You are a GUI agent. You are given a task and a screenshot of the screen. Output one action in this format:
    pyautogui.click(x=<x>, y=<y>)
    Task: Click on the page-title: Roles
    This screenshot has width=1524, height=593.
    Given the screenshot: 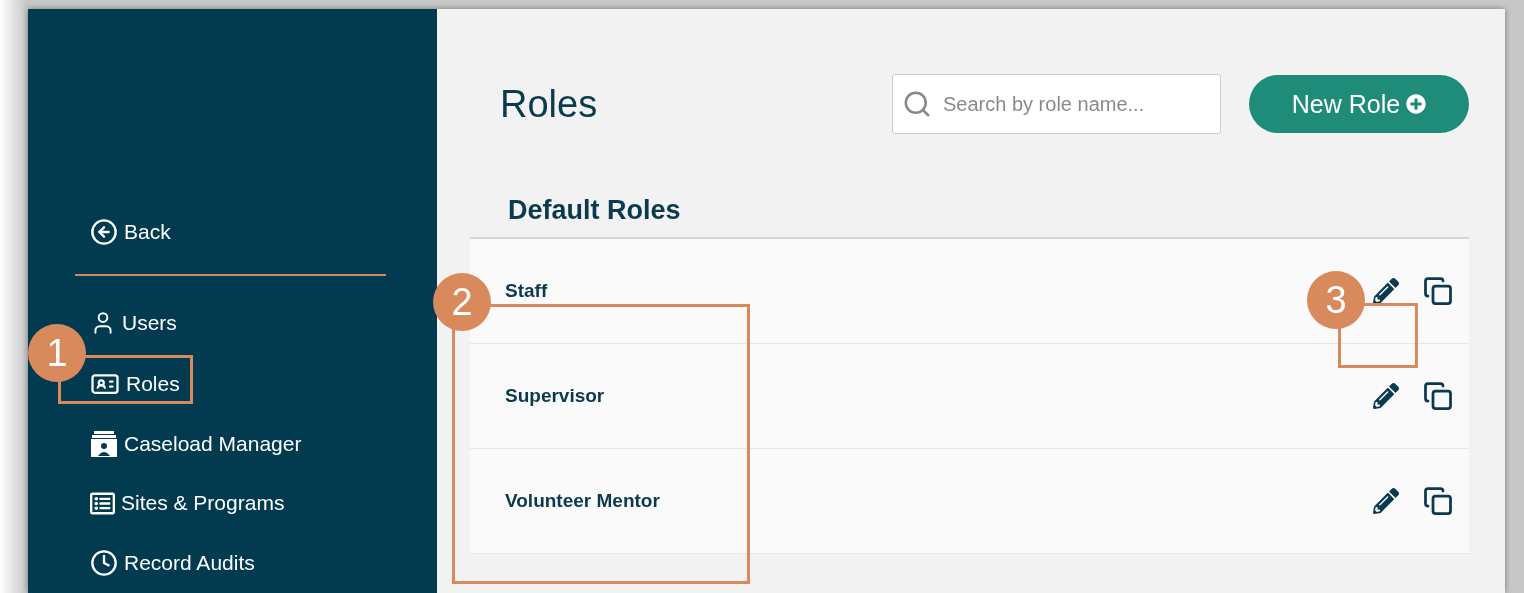 What is the action you would take?
    pyautogui.click(x=549, y=104)
    